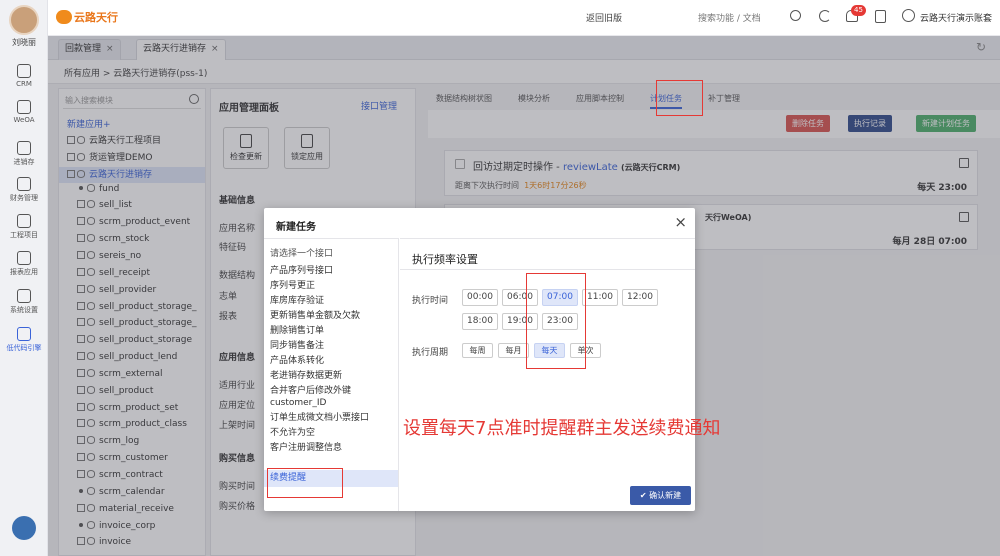  I want to click on interface-item: 订单生成微文档小票接口, so click(333, 418).